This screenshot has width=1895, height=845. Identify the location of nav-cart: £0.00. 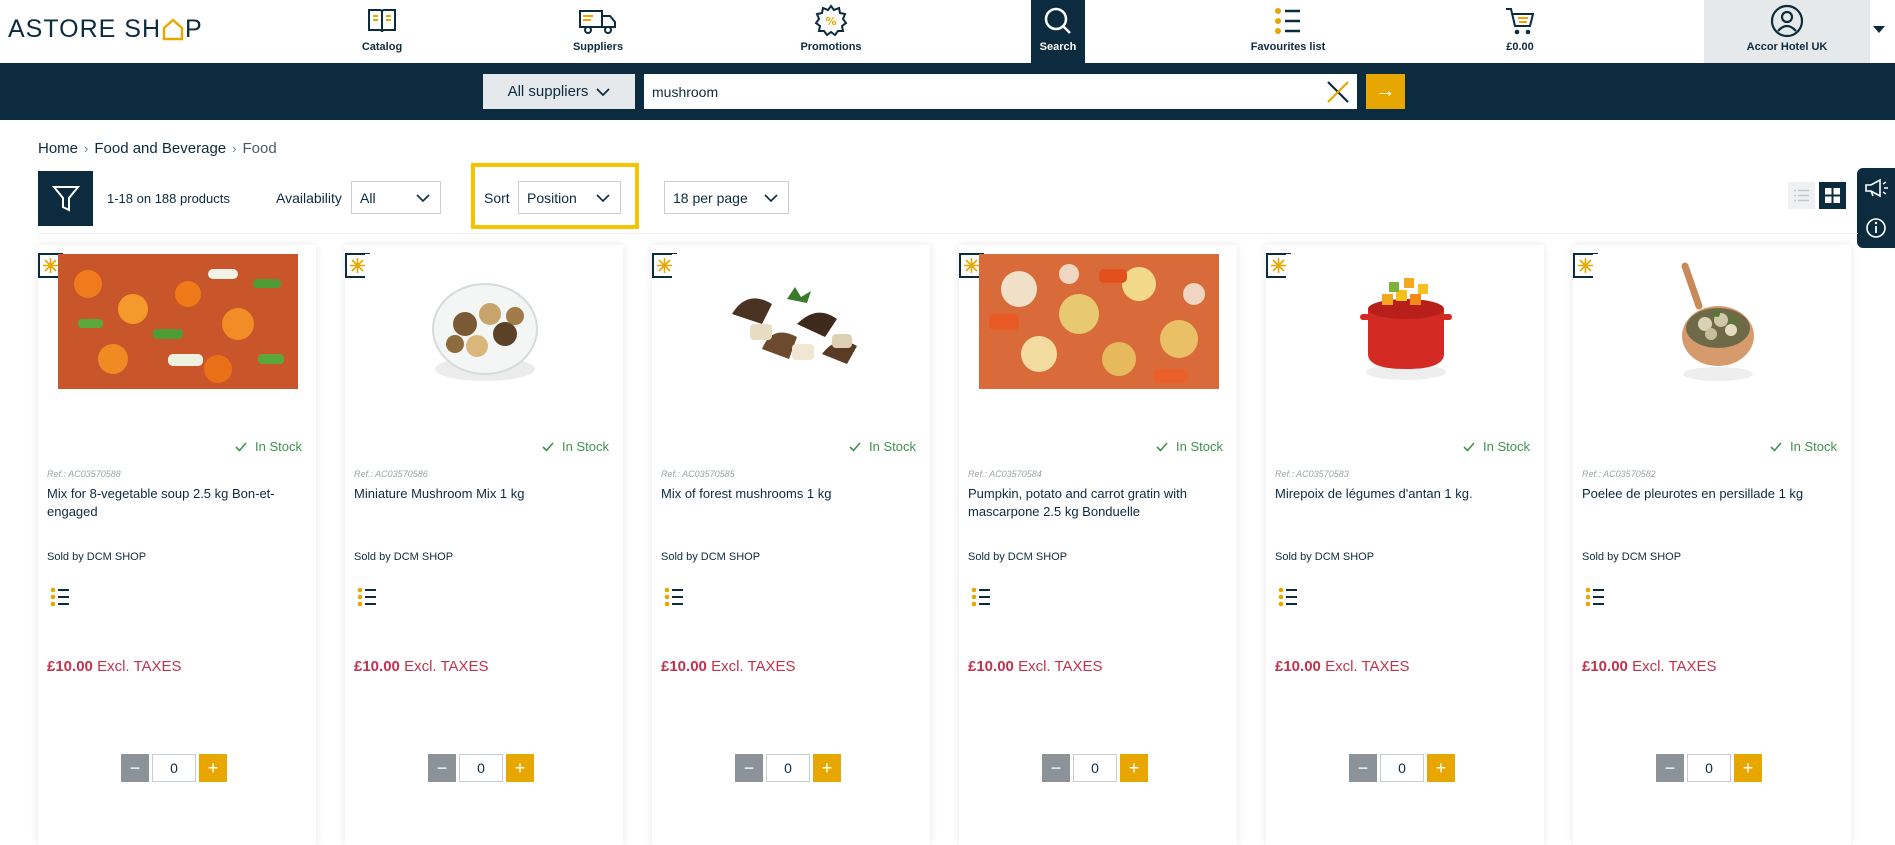
(1520, 31).